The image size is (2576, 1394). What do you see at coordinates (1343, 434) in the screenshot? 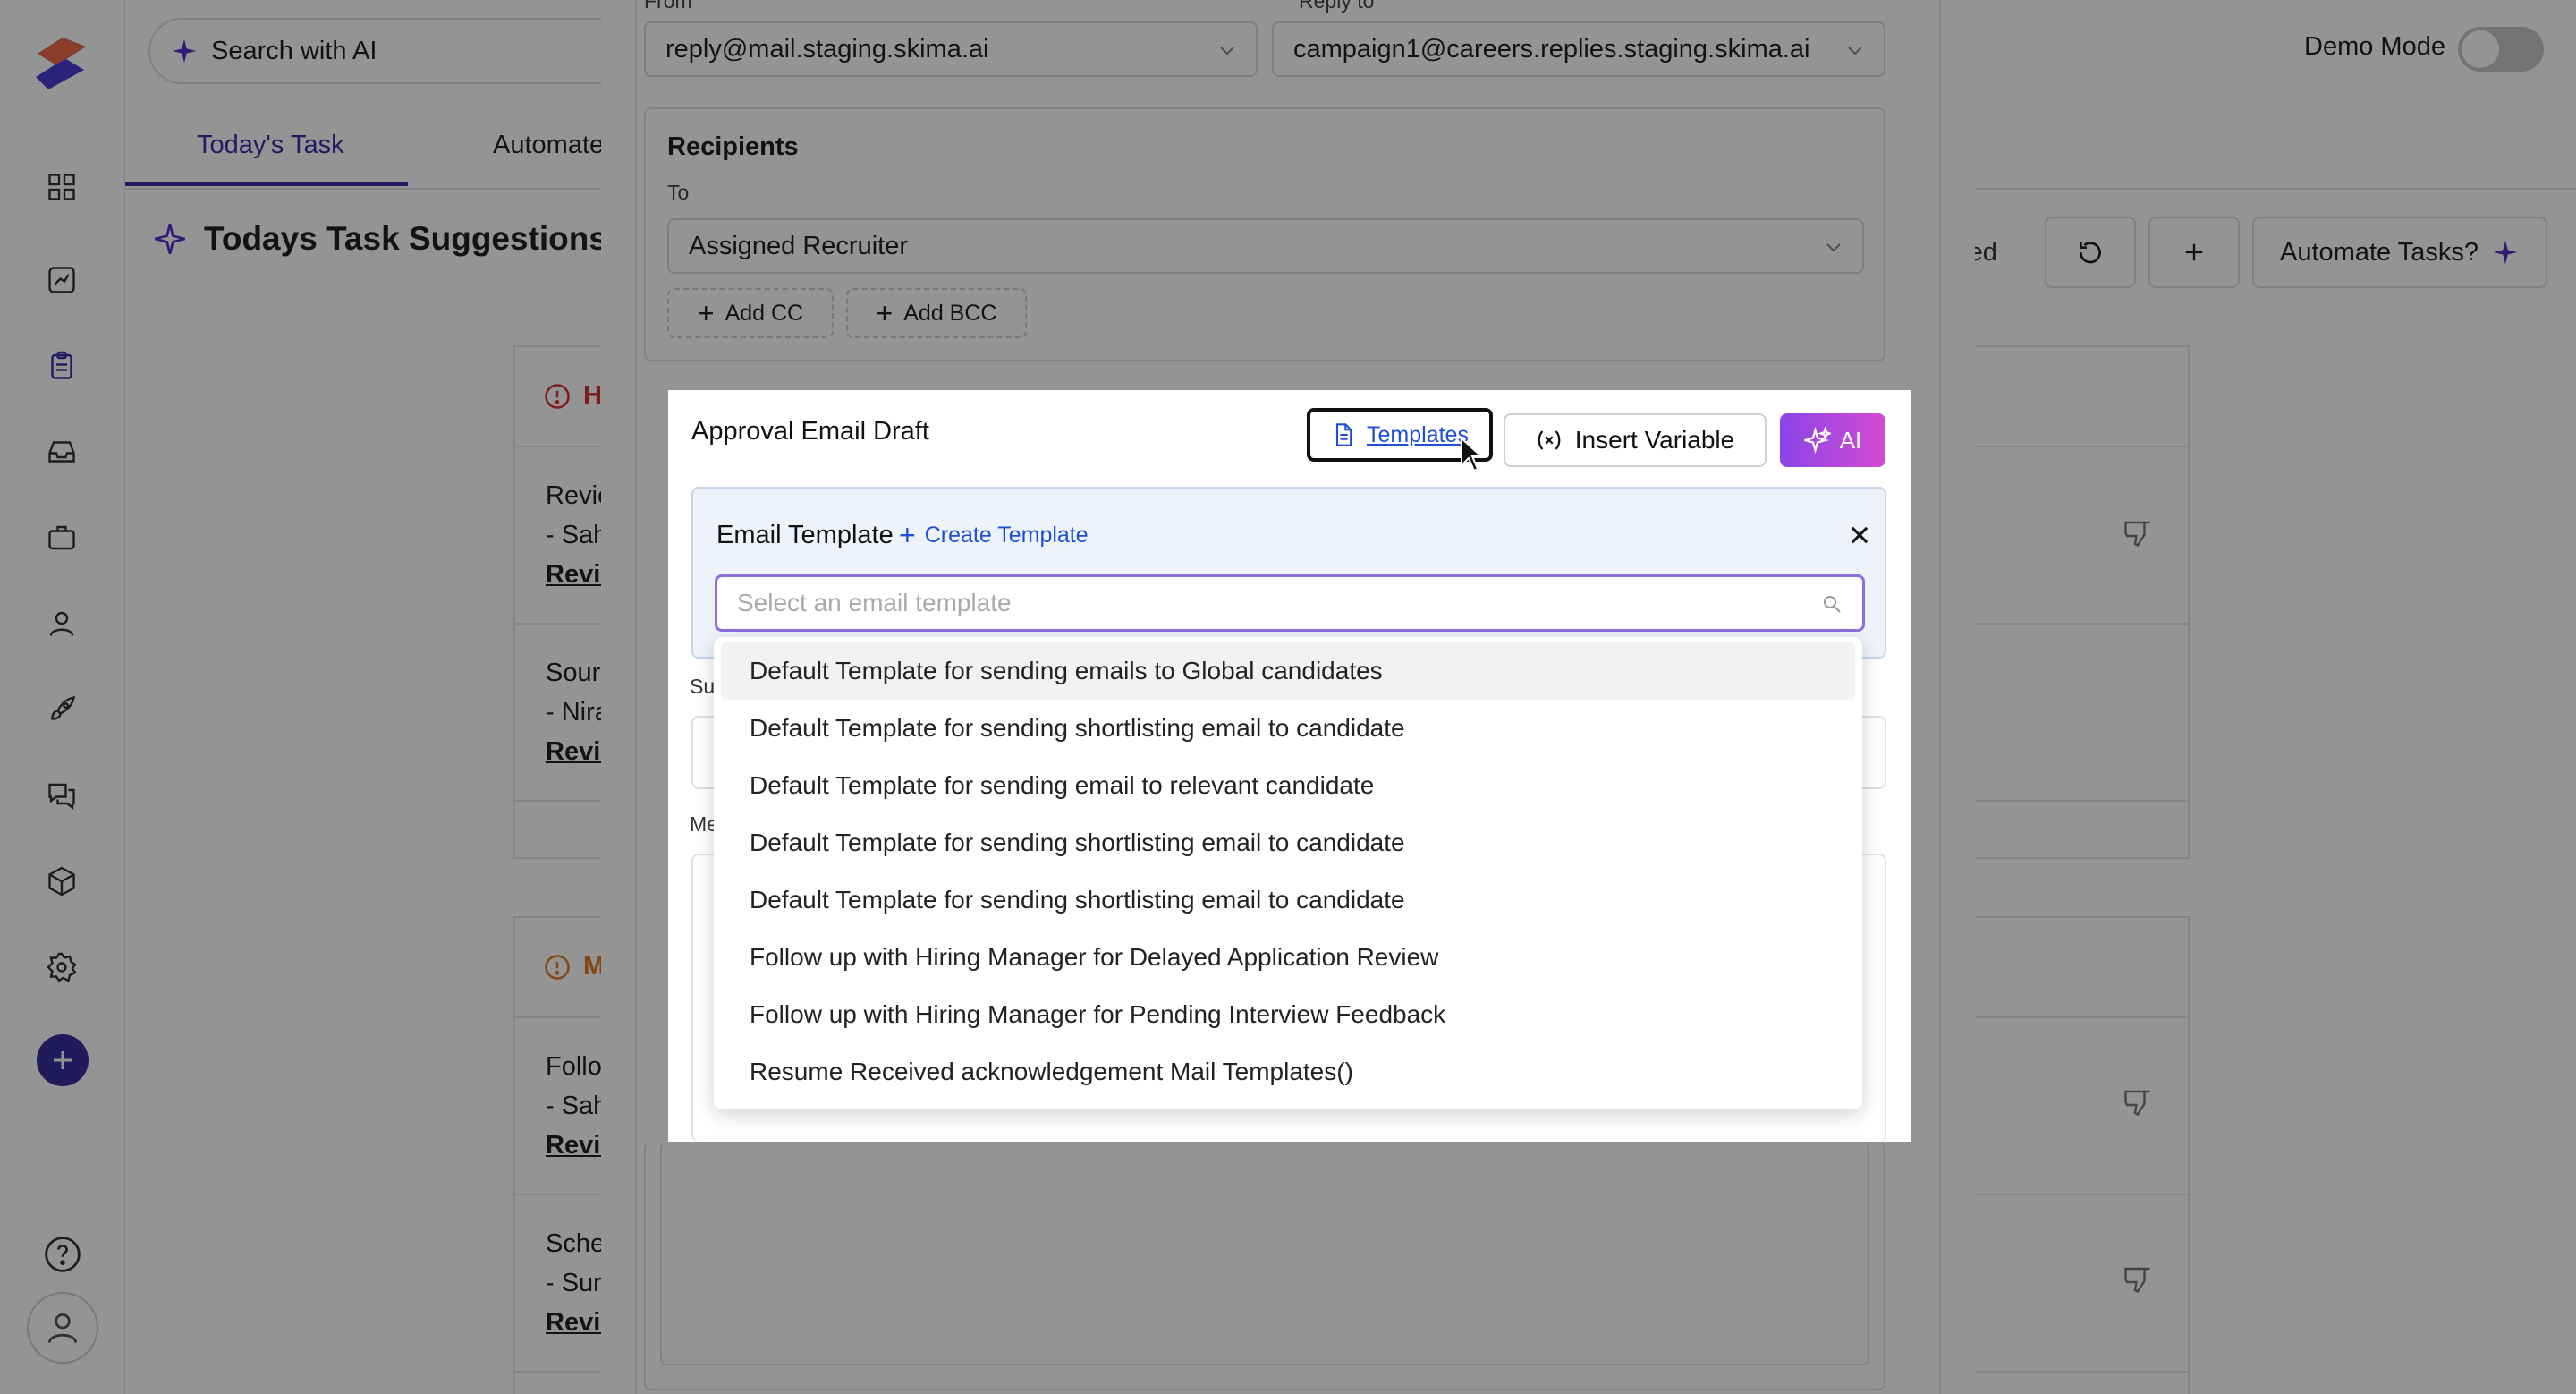
I see `document-icon` at bounding box center [1343, 434].